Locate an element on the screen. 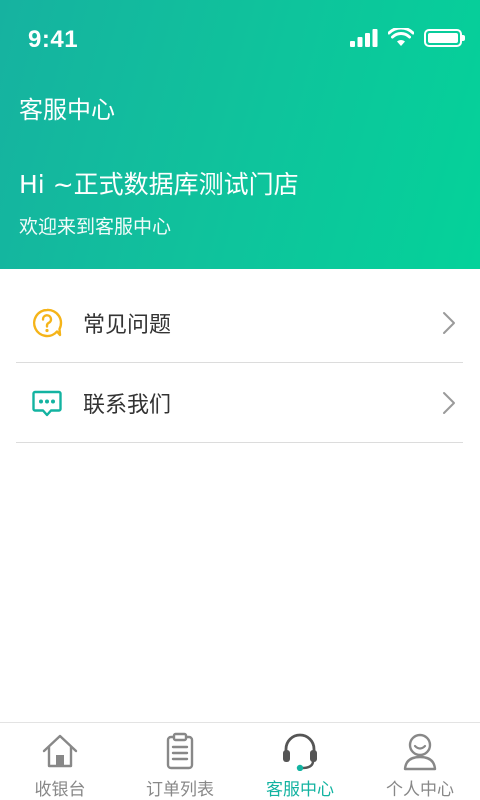 The image size is (480, 800). signal-icon is located at coordinates (364, 37).